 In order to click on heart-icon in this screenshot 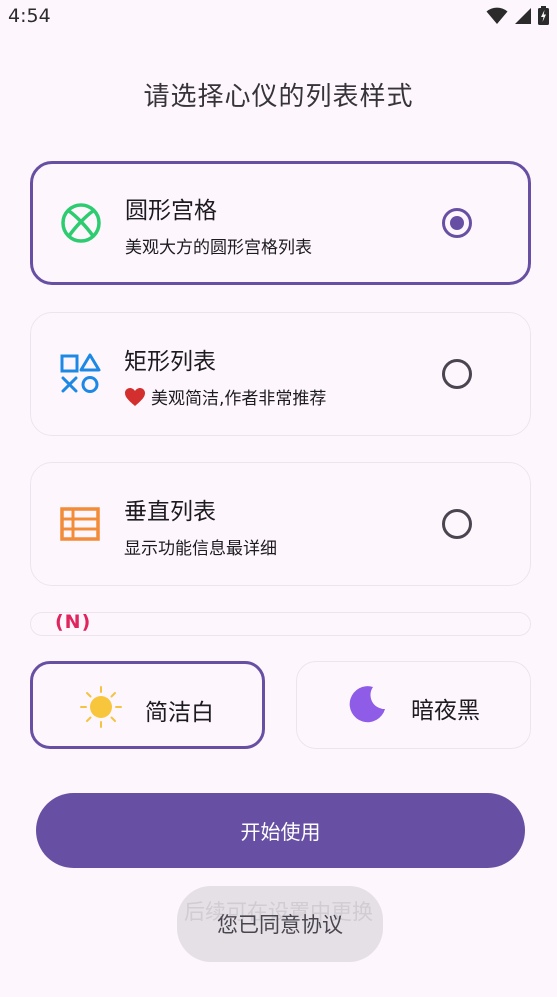, I will do `click(135, 396)`.